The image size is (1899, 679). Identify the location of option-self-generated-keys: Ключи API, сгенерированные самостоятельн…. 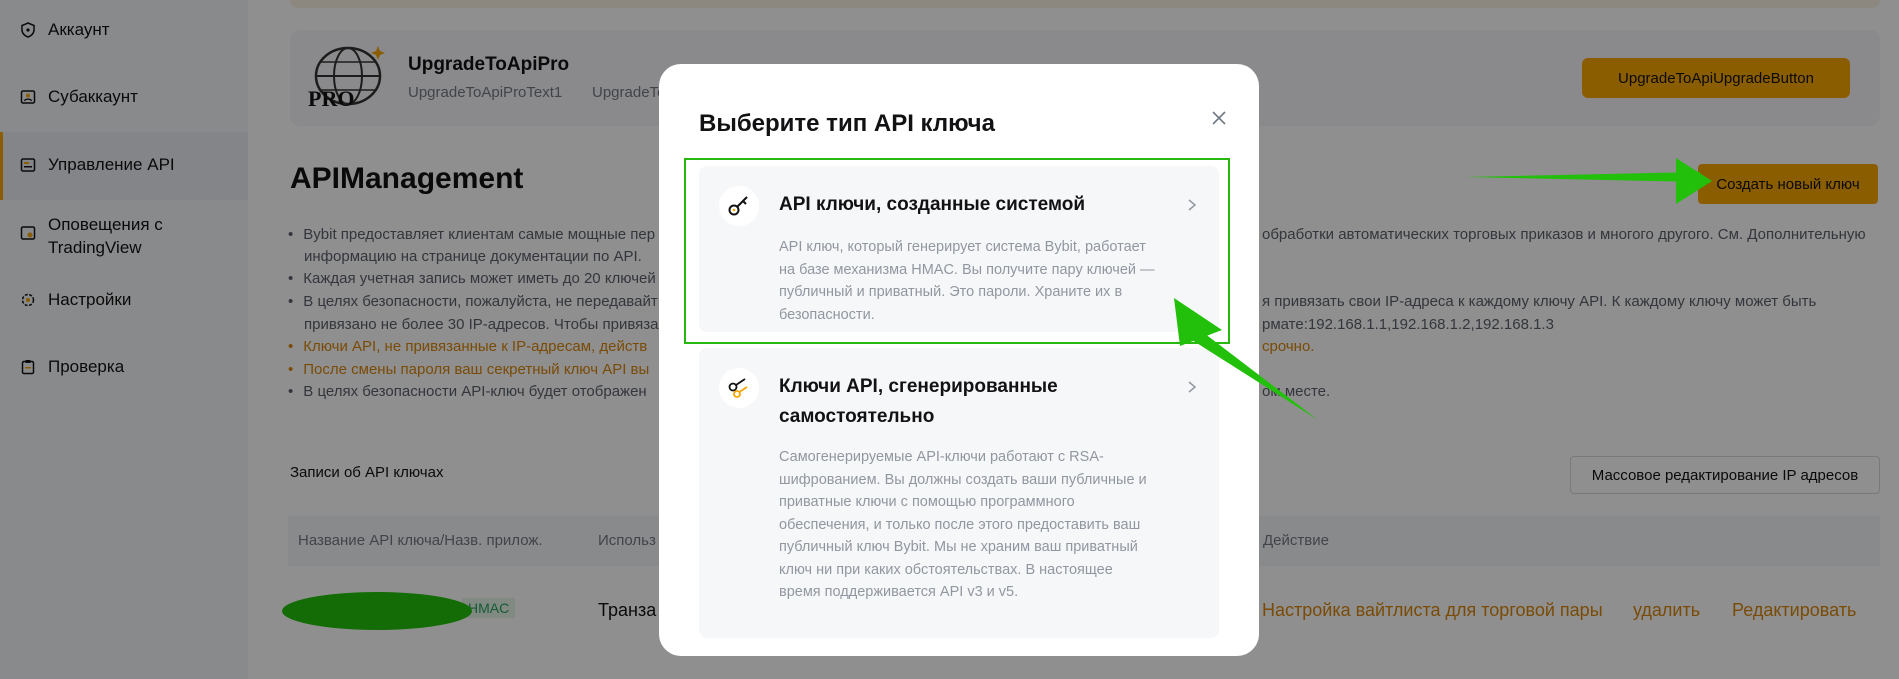
(959, 493).